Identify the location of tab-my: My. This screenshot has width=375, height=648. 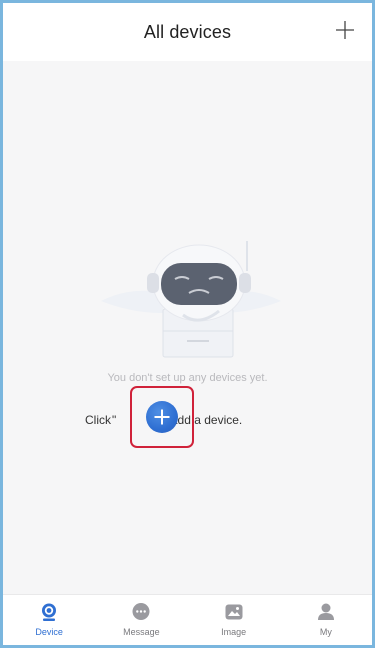
(326, 620).